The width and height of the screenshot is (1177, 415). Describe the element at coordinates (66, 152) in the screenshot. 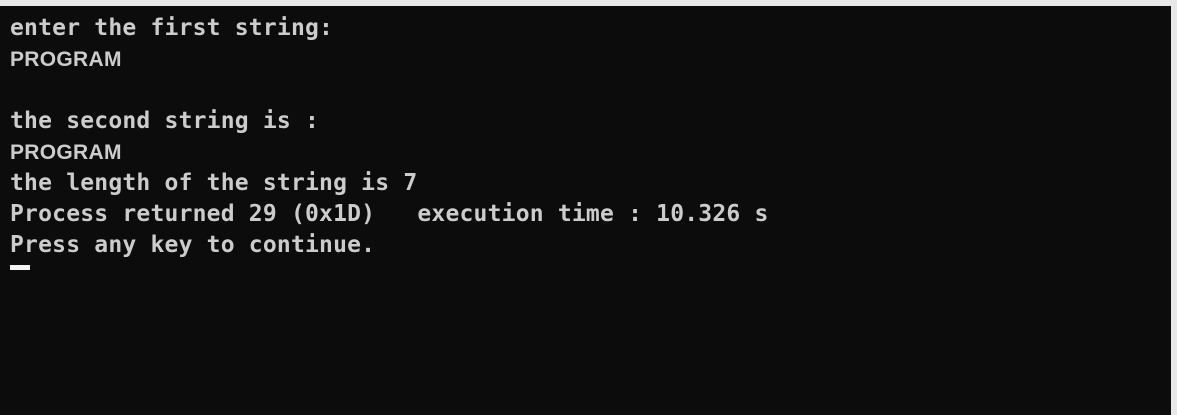

I see `console-line-second-value: PROGRAM` at that location.